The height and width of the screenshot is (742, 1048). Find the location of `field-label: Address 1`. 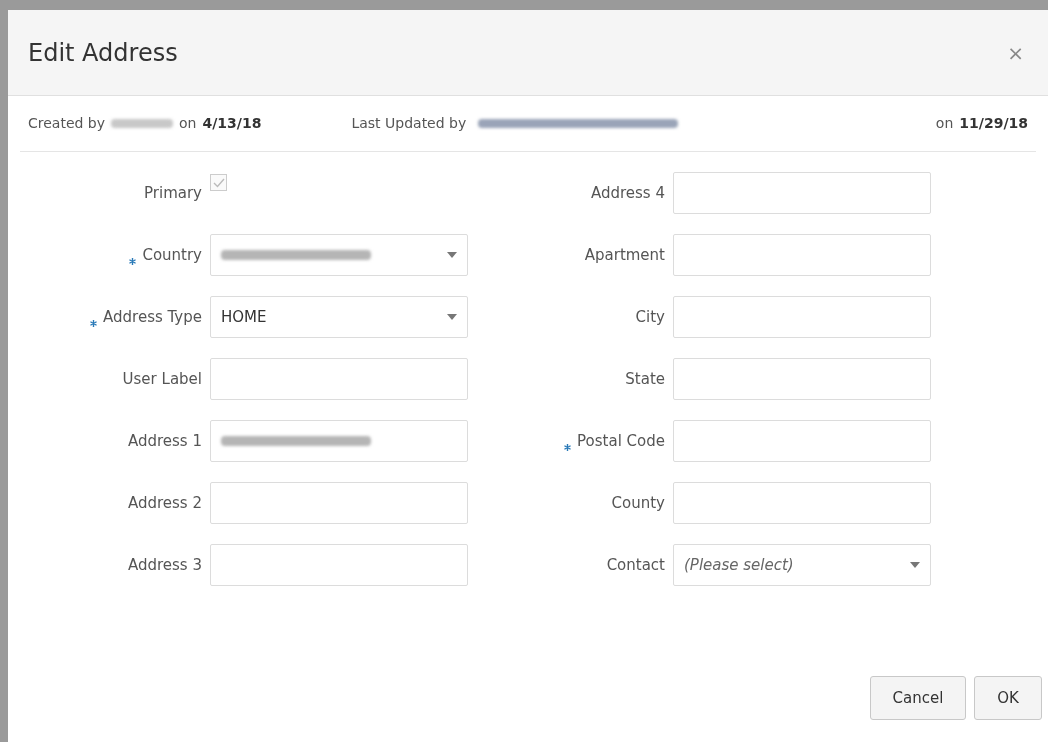

field-label: Address 1 is located at coordinates (164, 441).